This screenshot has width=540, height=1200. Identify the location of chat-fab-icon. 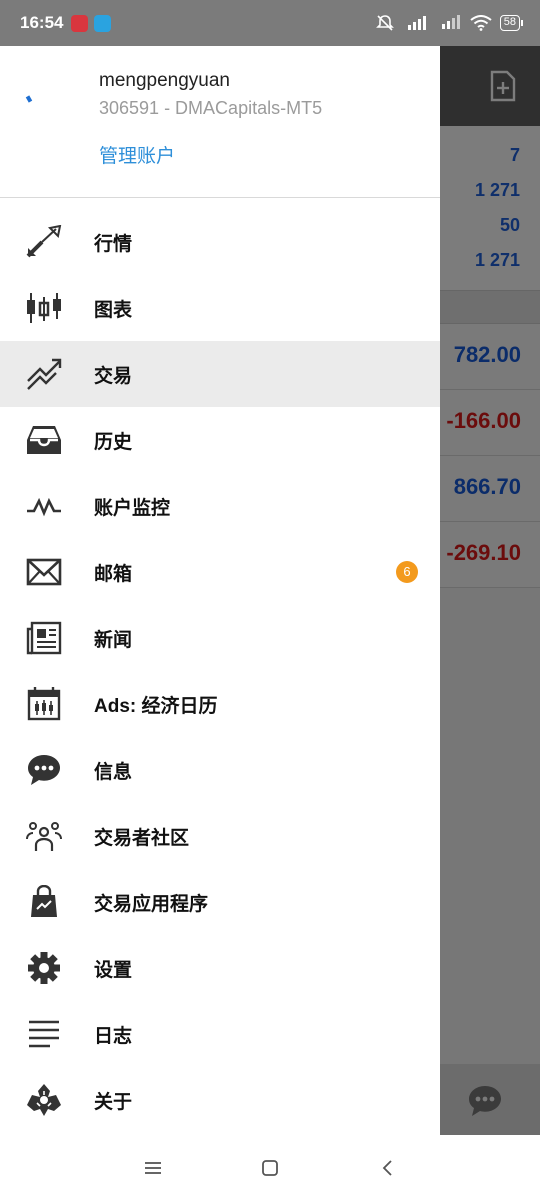
(485, 1101).